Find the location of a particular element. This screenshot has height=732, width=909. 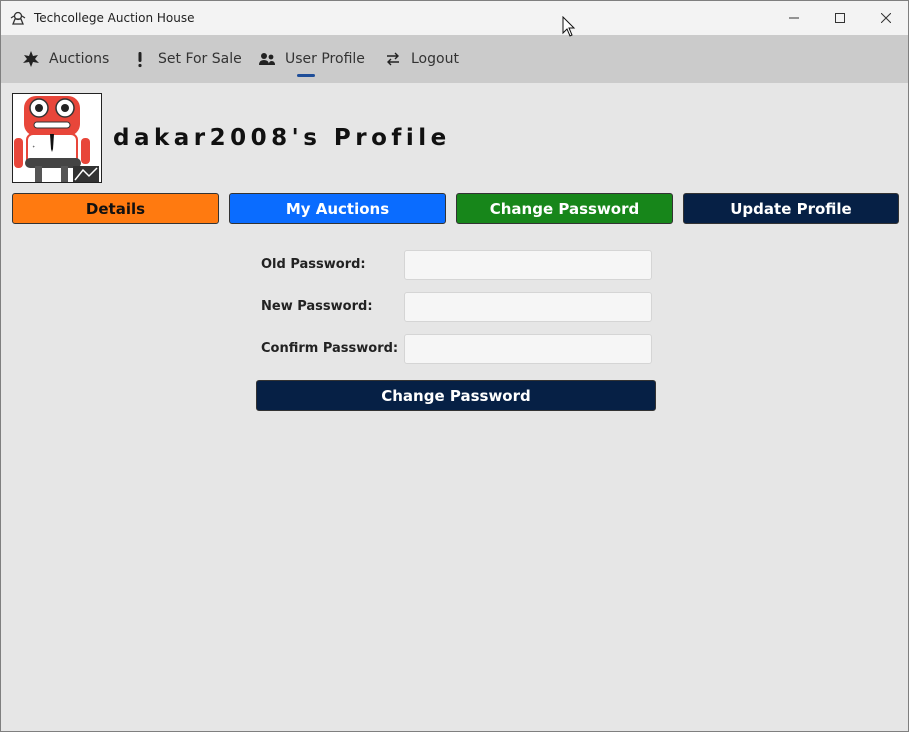

profile-title: dakar2008's Profile is located at coordinates (282, 138).